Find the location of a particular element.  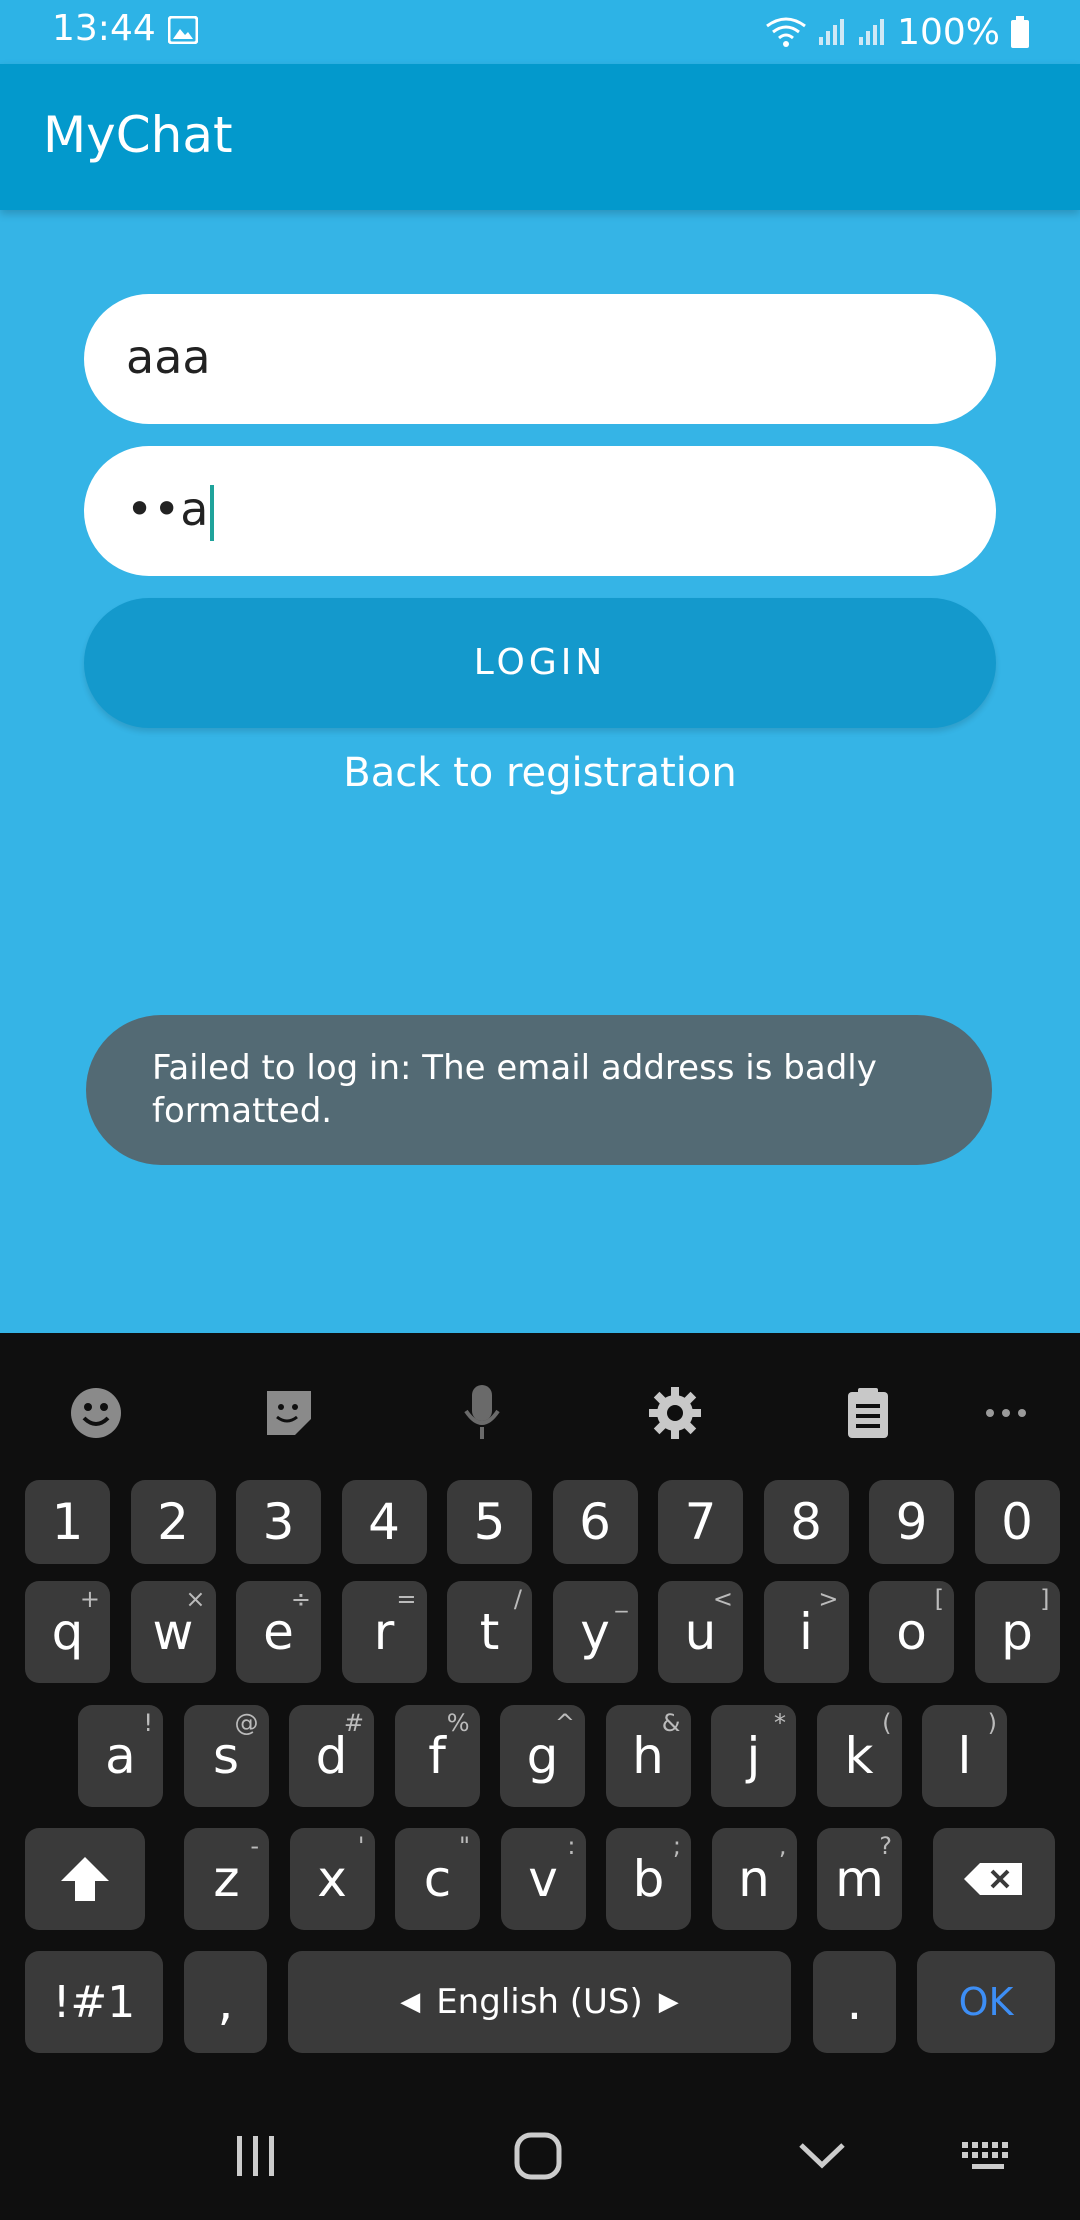

key-b: b; is located at coordinates (648, 1879).